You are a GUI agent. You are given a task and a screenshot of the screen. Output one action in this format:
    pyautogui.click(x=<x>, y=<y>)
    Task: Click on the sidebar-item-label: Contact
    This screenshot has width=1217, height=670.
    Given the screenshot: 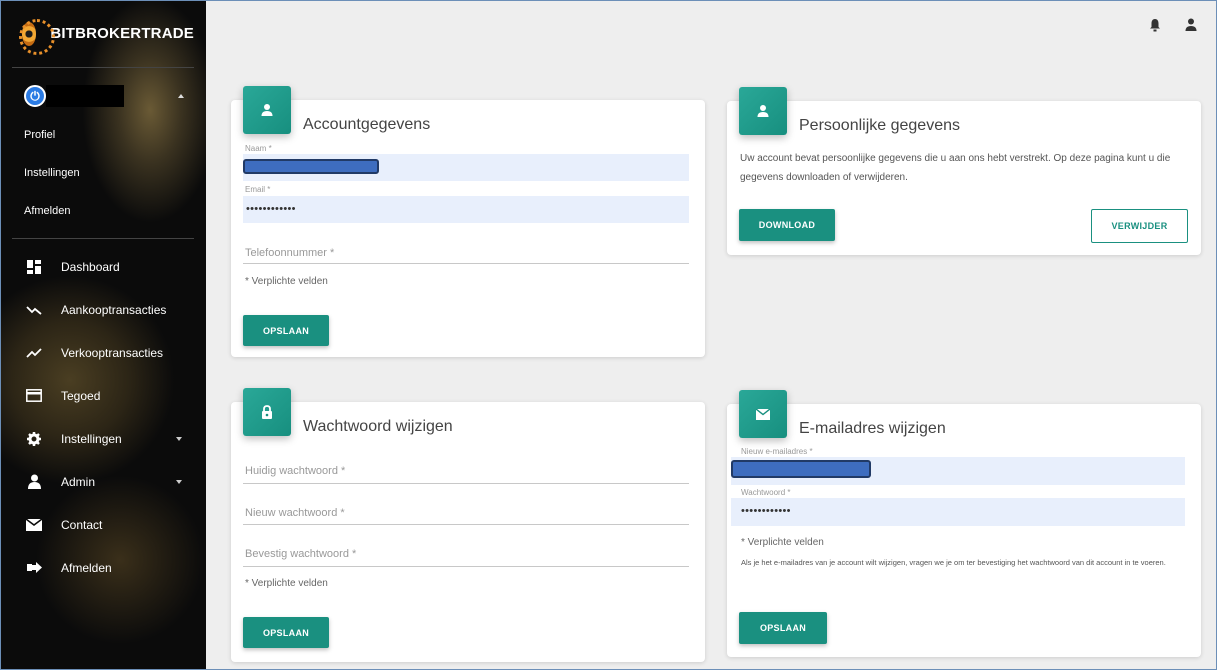 What is the action you would take?
    pyautogui.click(x=82, y=524)
    